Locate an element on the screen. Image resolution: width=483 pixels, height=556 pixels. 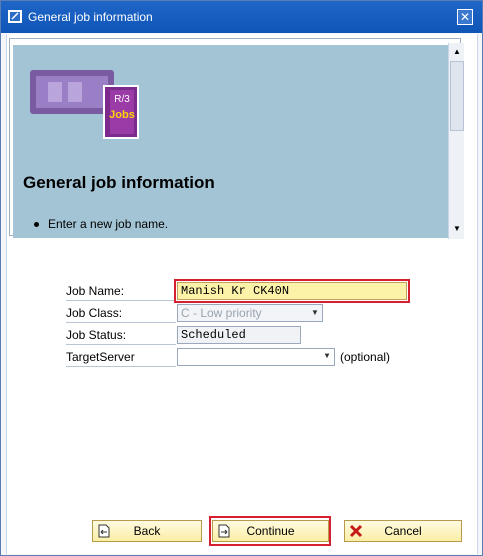
back-button-label: Back is located at coordinates (147, 531).